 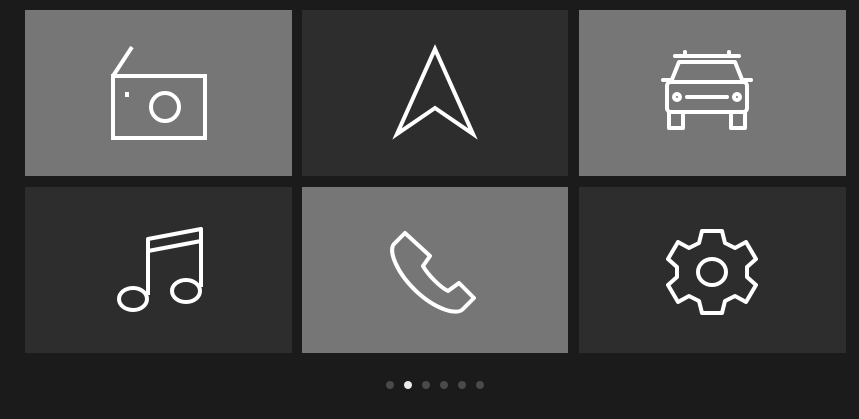 I want to click on phone-tile, so click(x=435, y=270).